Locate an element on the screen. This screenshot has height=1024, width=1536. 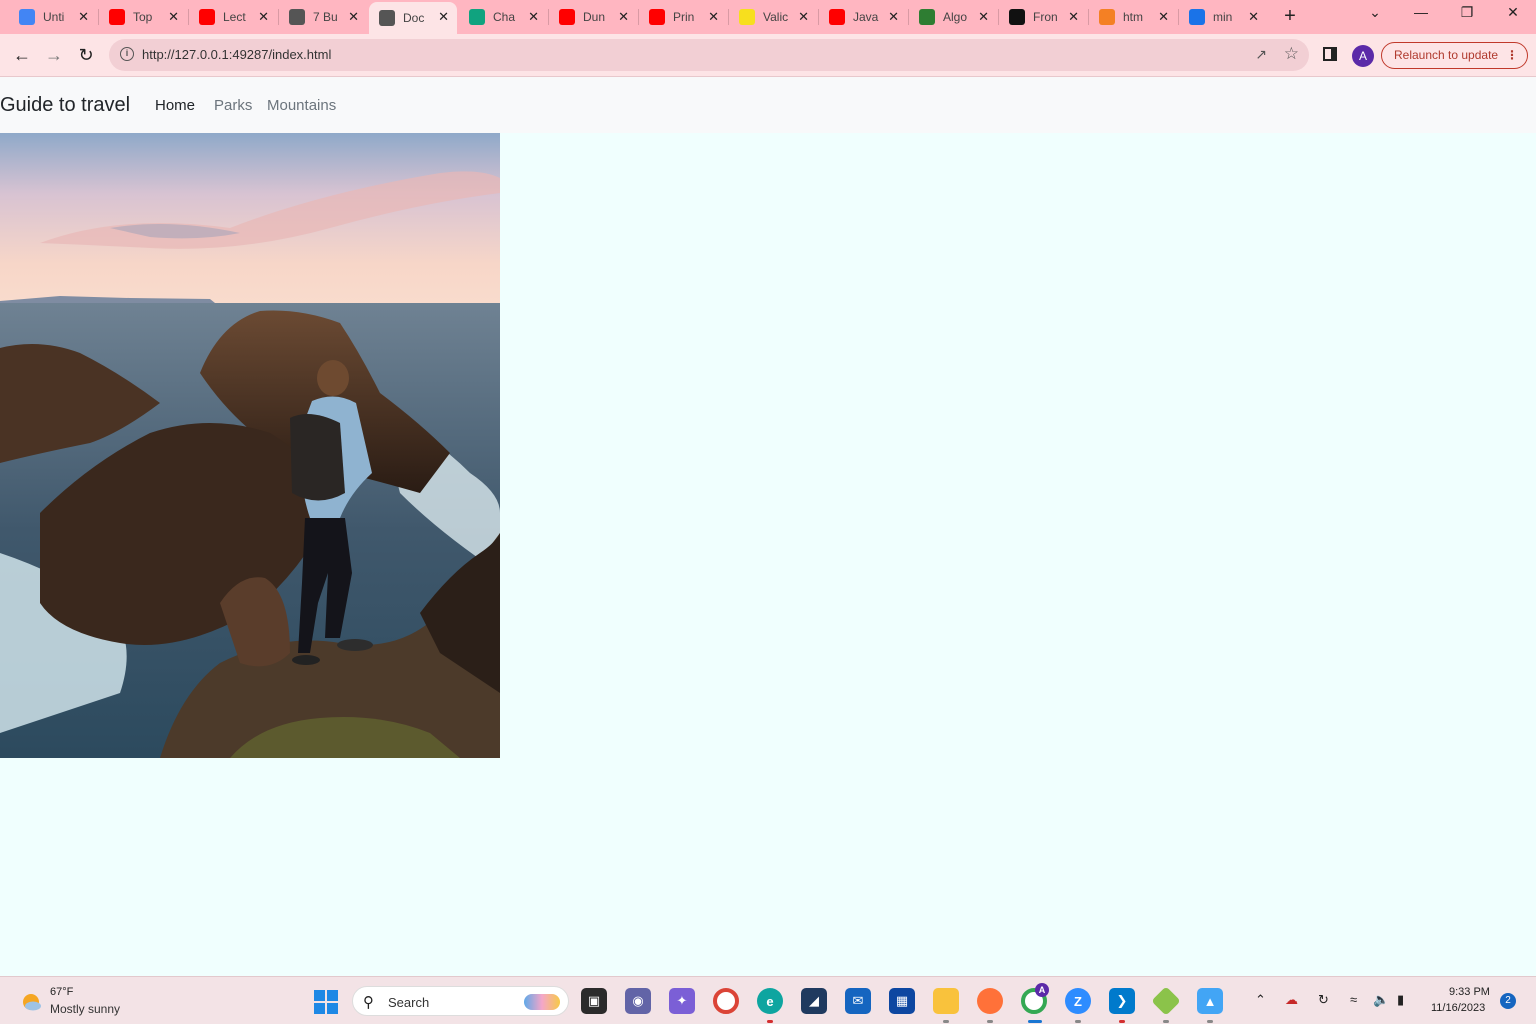
browser-tab: Lect ✕ is located at coordinates (233, 17).